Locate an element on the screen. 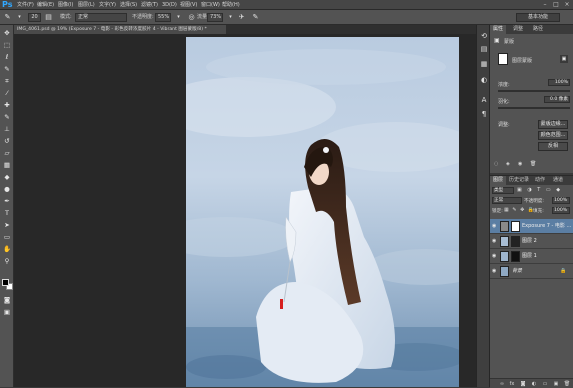 The width and height of the screenshot is (573, 388). apply-mask-icon: ◈ is located at coordinates (510, 165).